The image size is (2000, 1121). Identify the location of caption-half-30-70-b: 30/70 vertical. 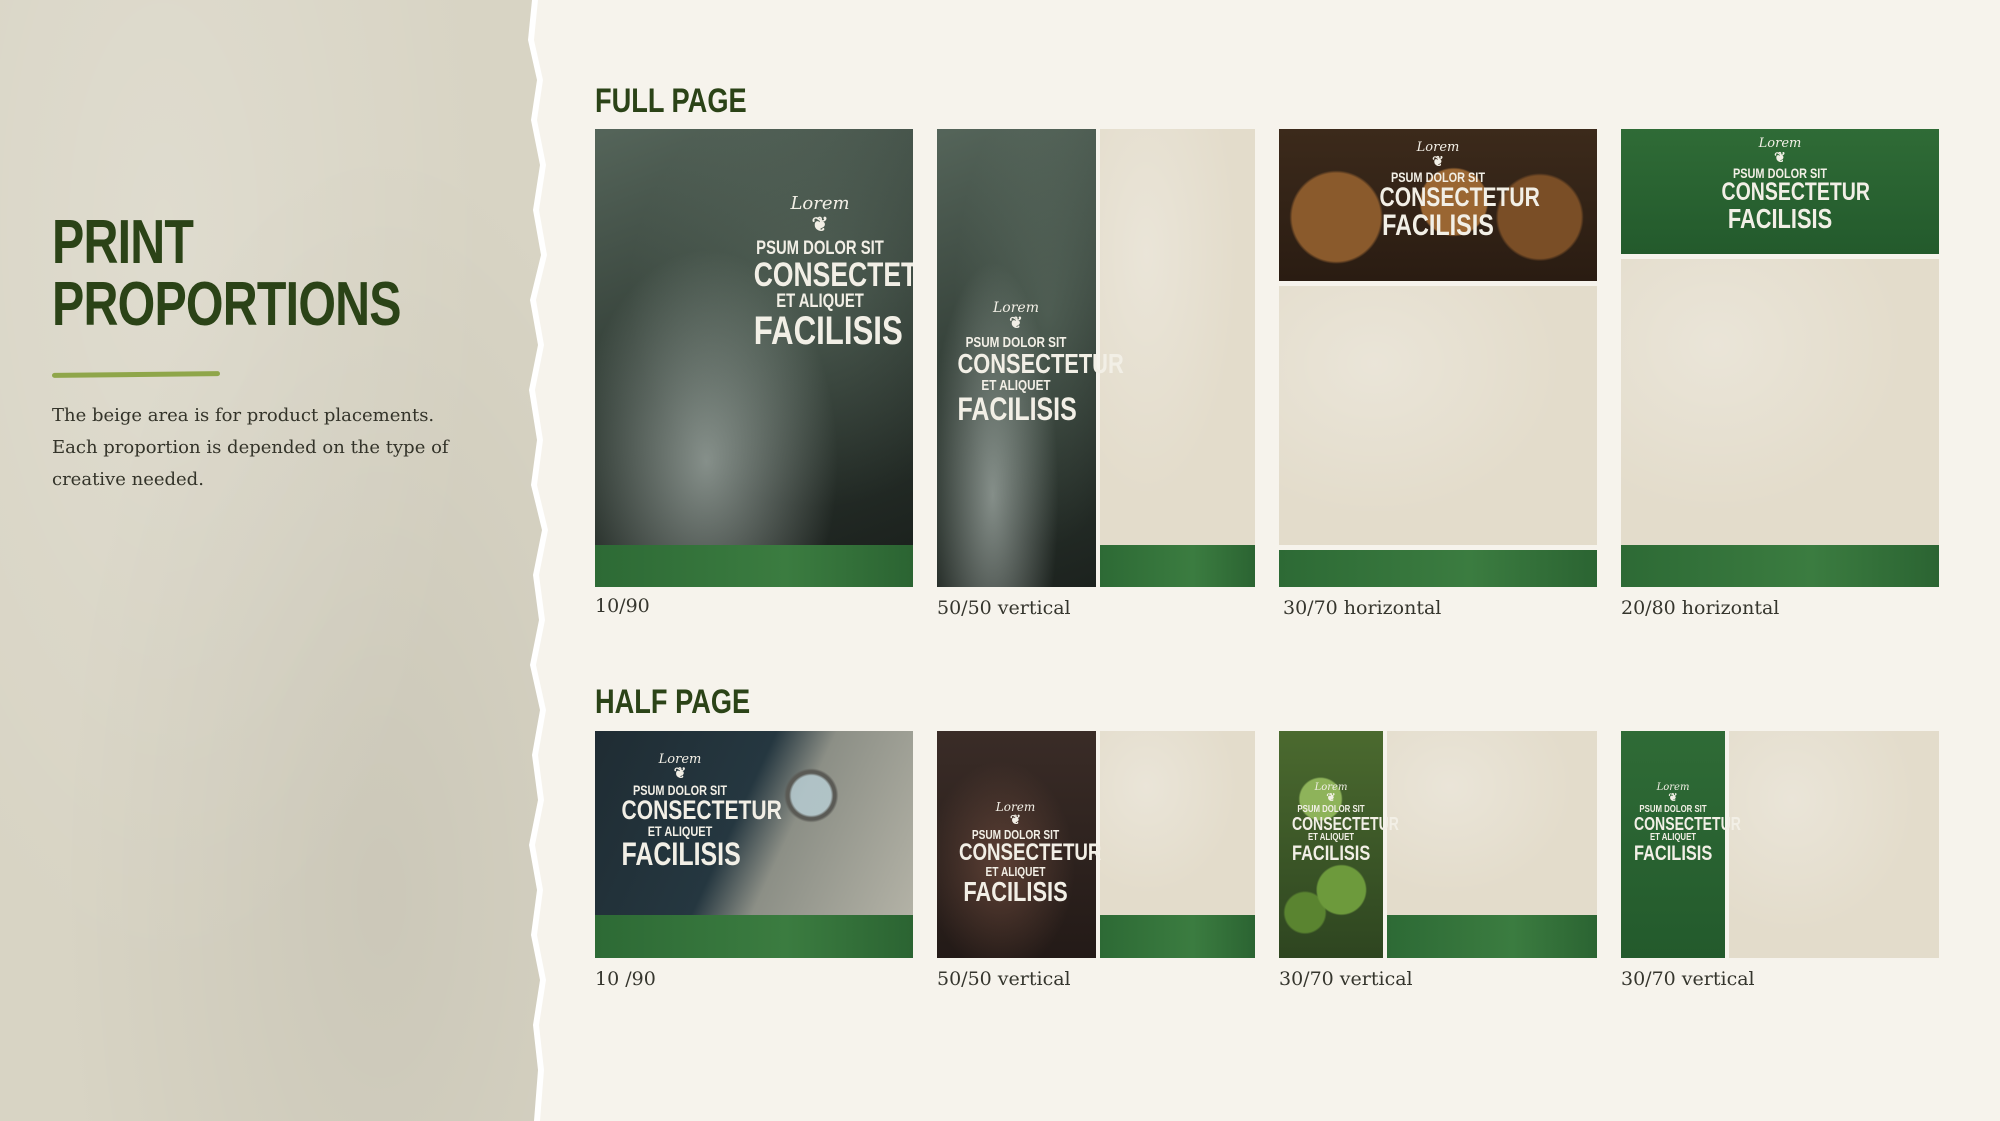
(1688, 979).